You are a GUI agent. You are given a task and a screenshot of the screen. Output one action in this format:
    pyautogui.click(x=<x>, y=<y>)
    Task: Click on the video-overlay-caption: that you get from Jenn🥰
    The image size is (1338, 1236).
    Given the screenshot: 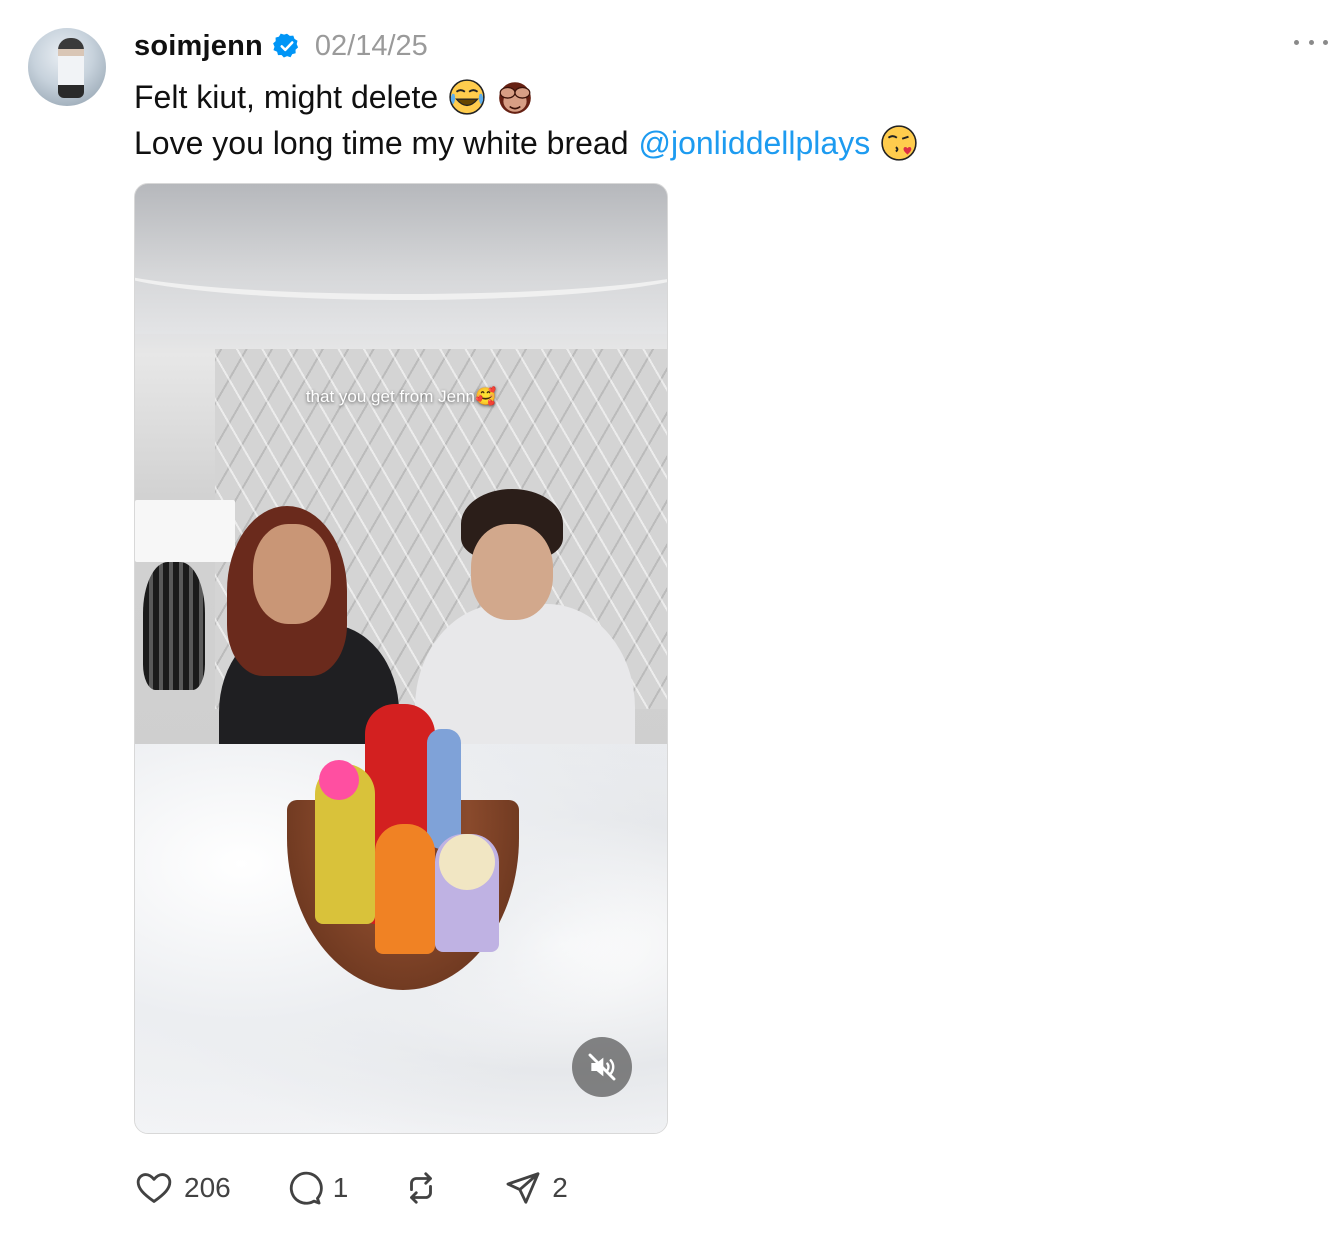 What is the action you would take?
    pyautogui.click(x=401, y=396)
    